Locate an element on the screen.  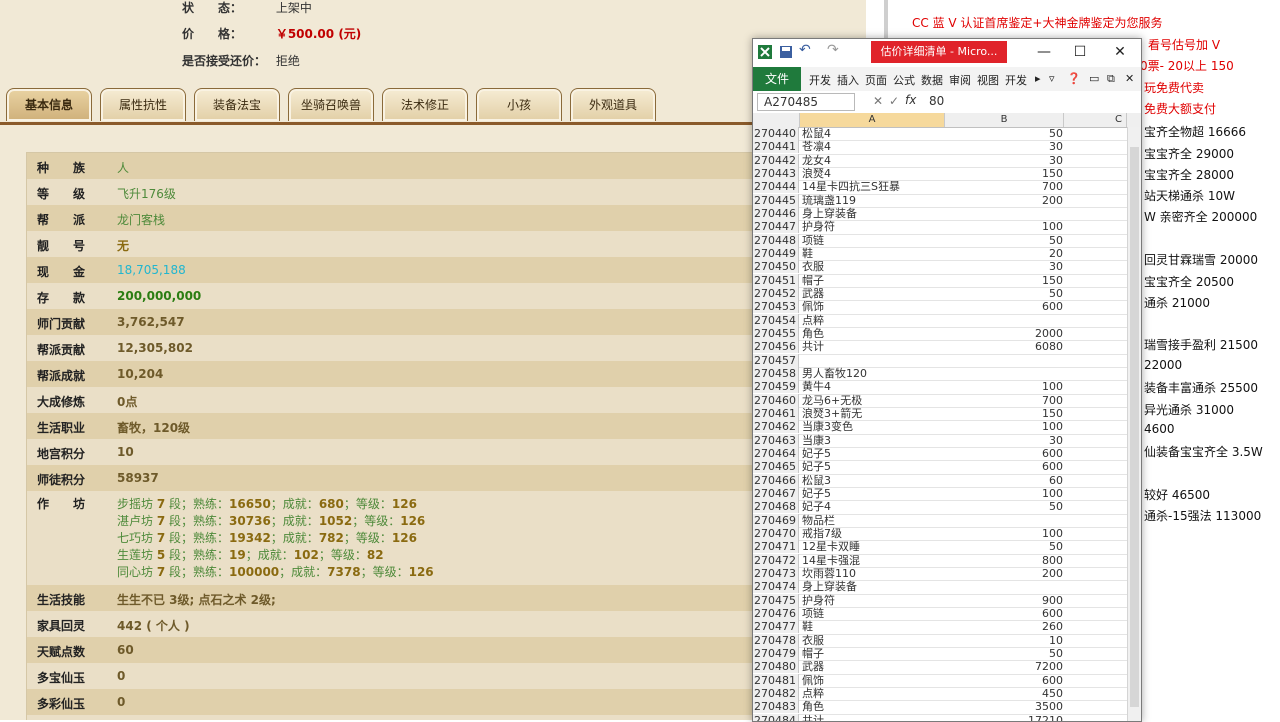
ribbon-tab: 数据 is located at coordinates (932, 80).